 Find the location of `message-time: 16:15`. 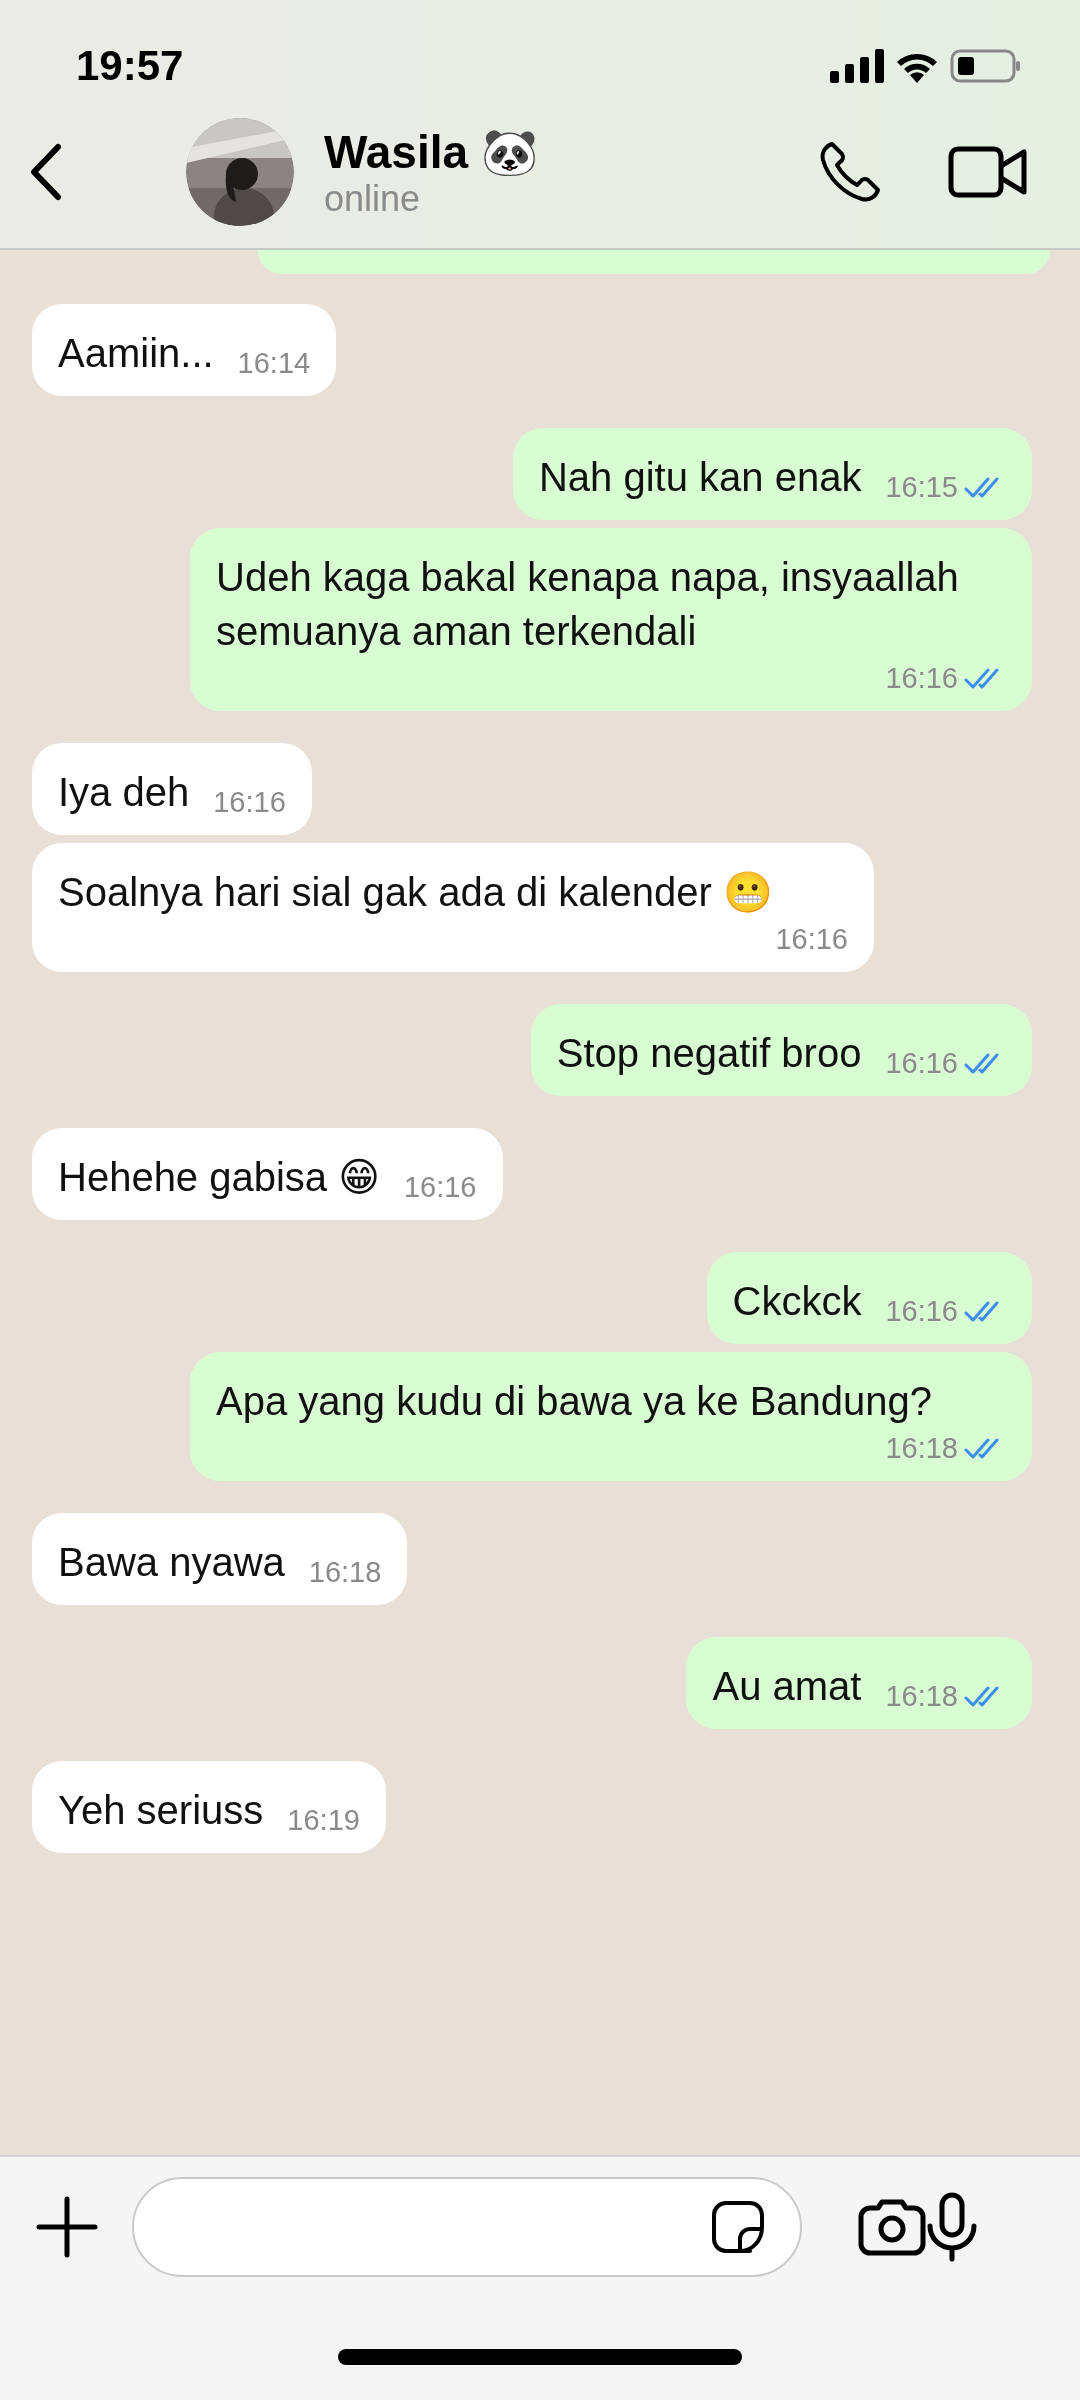

message-time: 16:15 is located at coordinates (921, 487).